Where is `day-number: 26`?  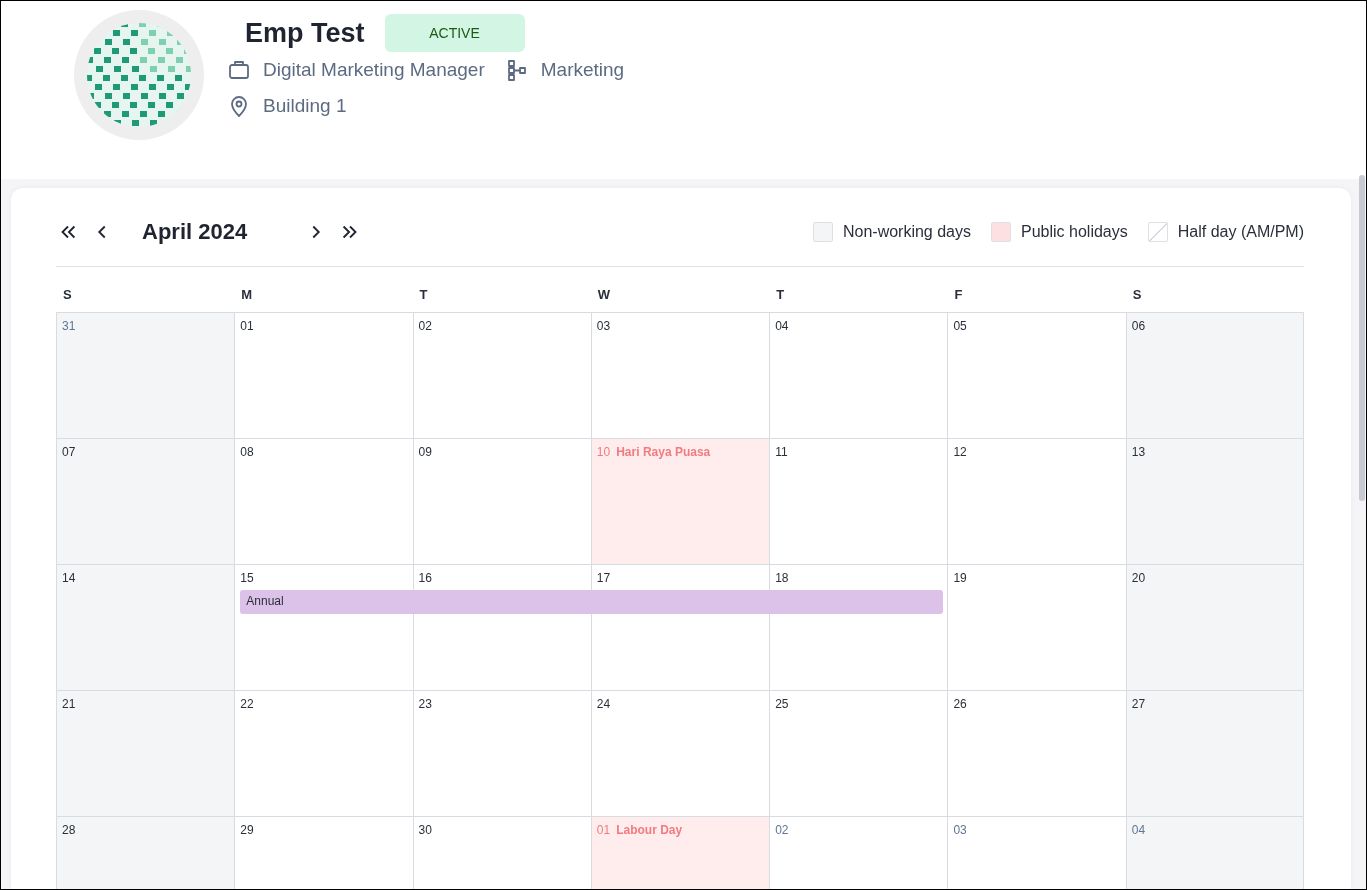 day-number: 26 is located at coordinates (960, 704).